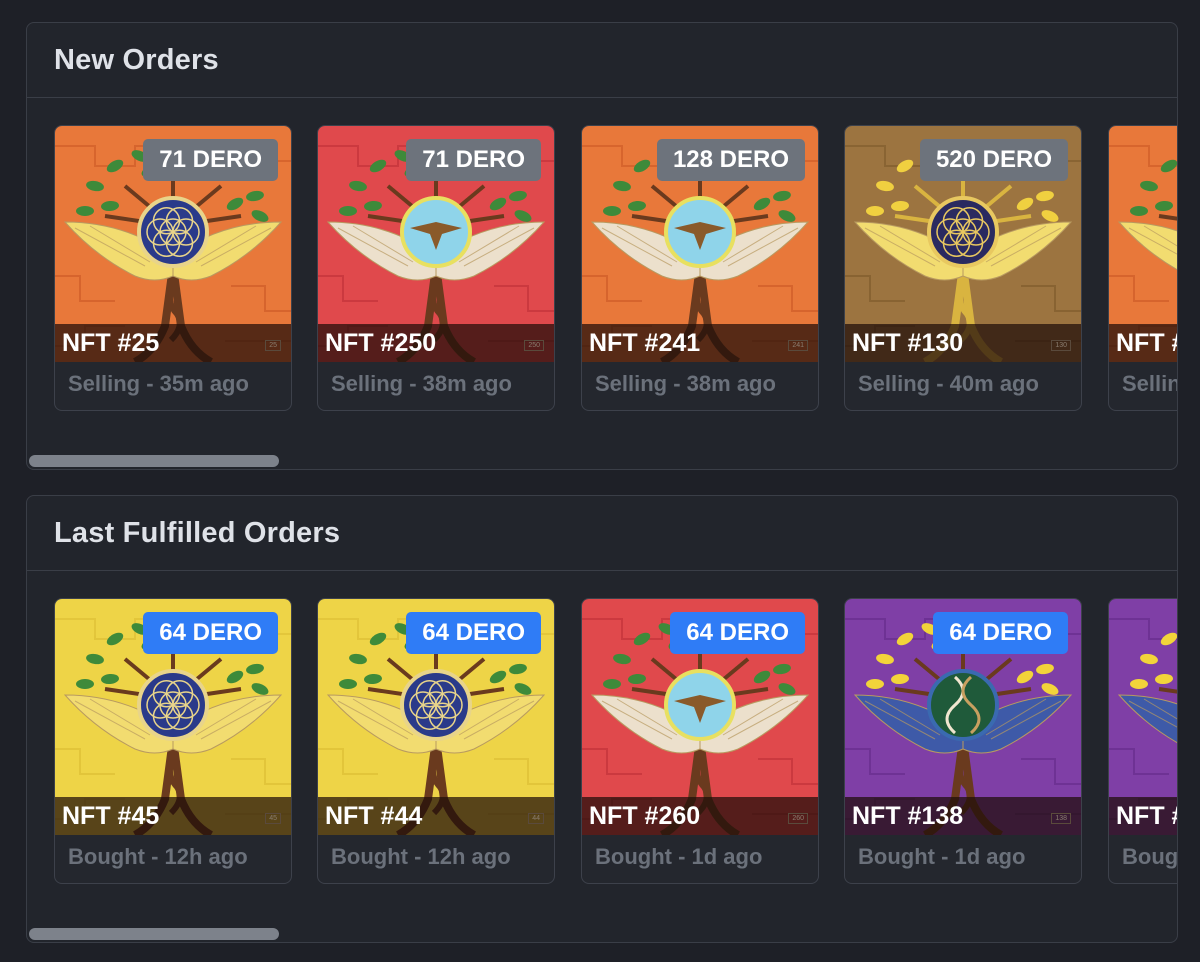 Image resolution: width=1200 pixels, height=962 pixels. Describe the element at coordinates (602, 533) in the screenshot. I see `fulfilled-orders-header: Last Fulfilled Orders` at that location.